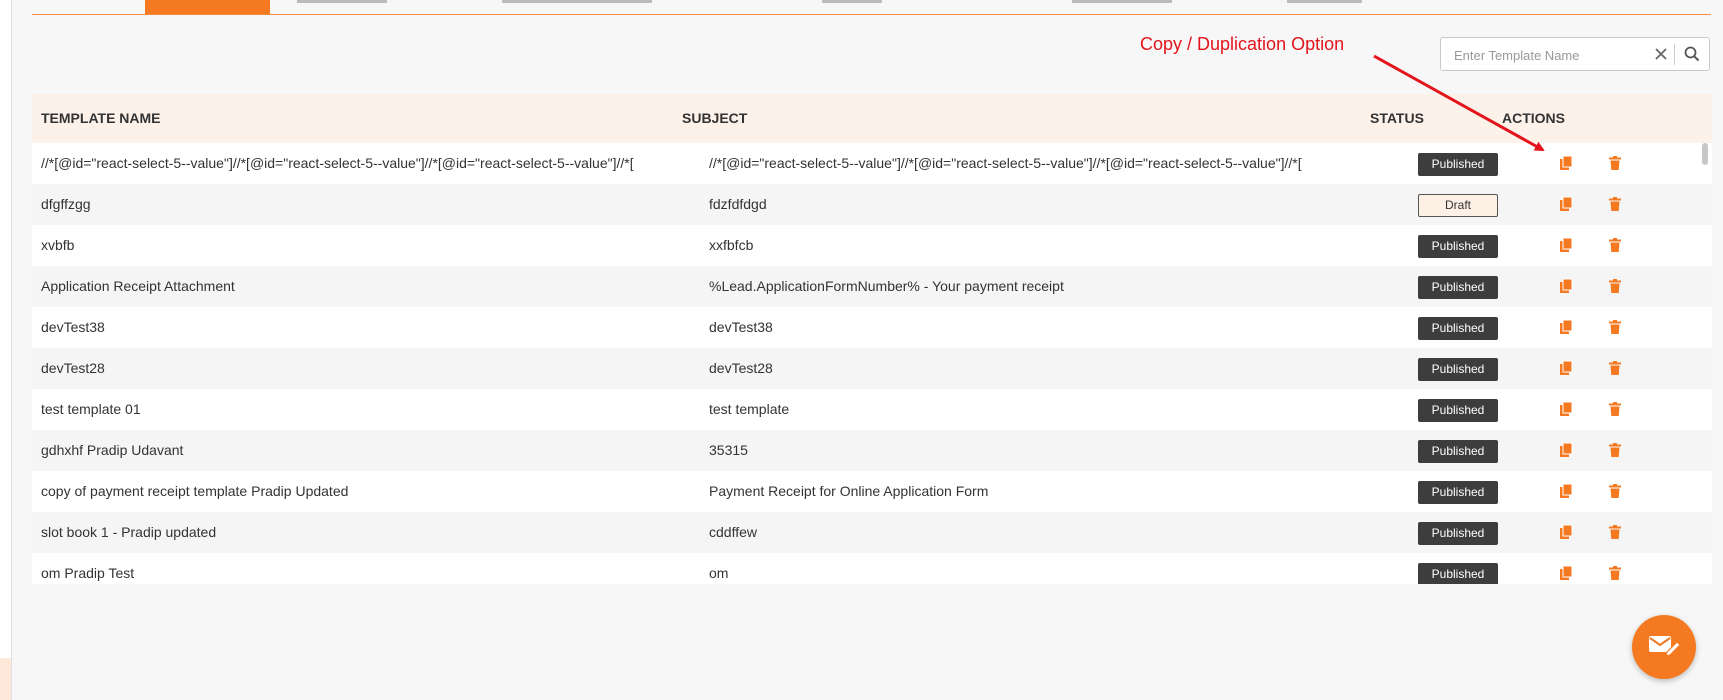 The image size is (1723, 700). I want to click on annotation-label: Copy / Duplication Option, so click(1242, 44).